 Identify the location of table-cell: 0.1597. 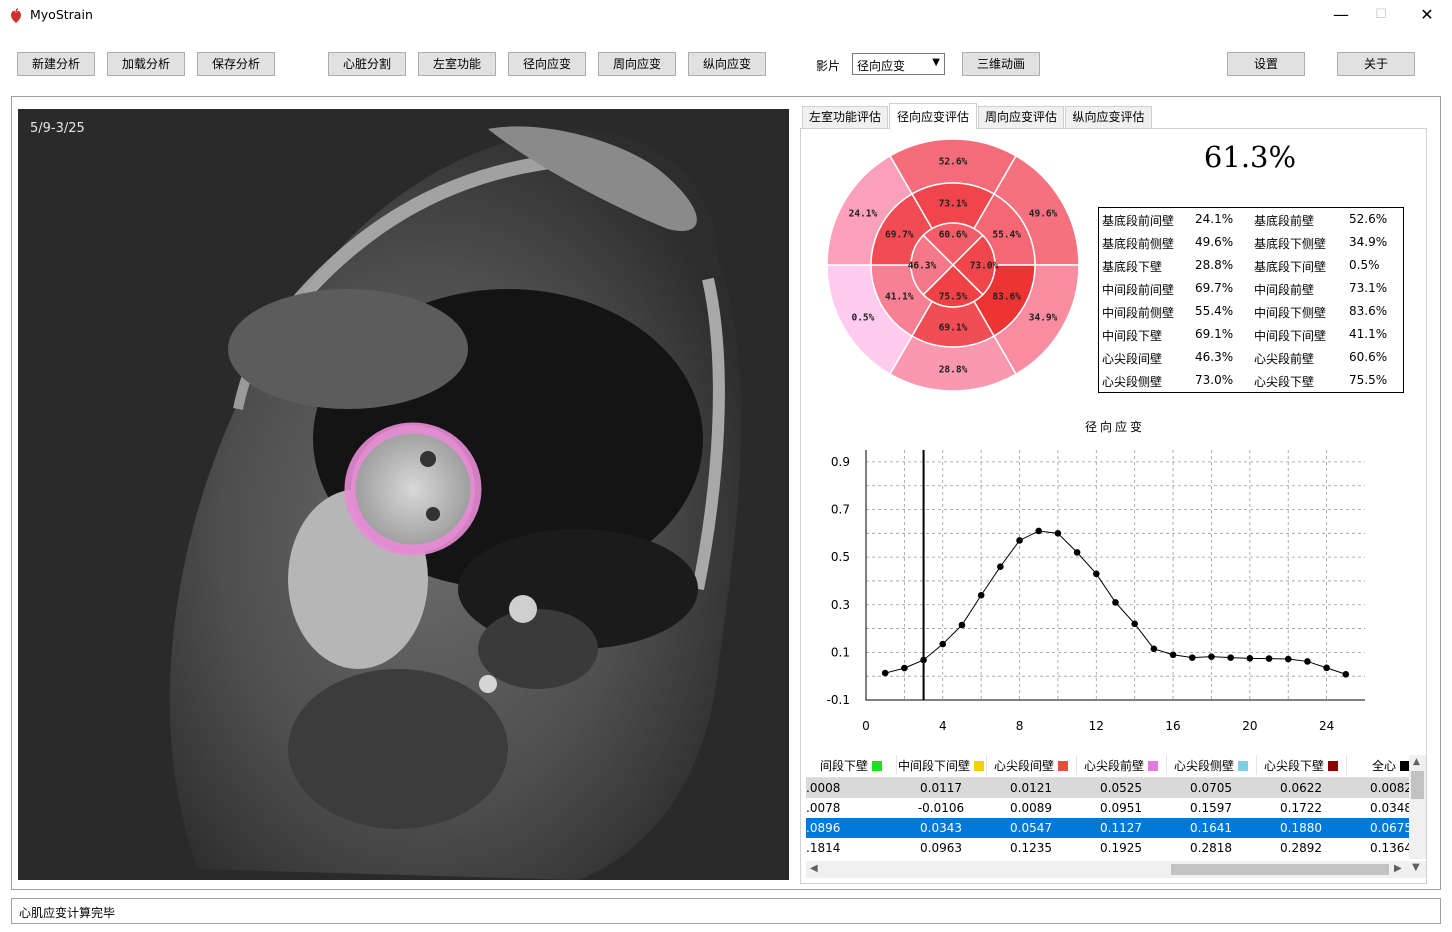
(1211, 808).